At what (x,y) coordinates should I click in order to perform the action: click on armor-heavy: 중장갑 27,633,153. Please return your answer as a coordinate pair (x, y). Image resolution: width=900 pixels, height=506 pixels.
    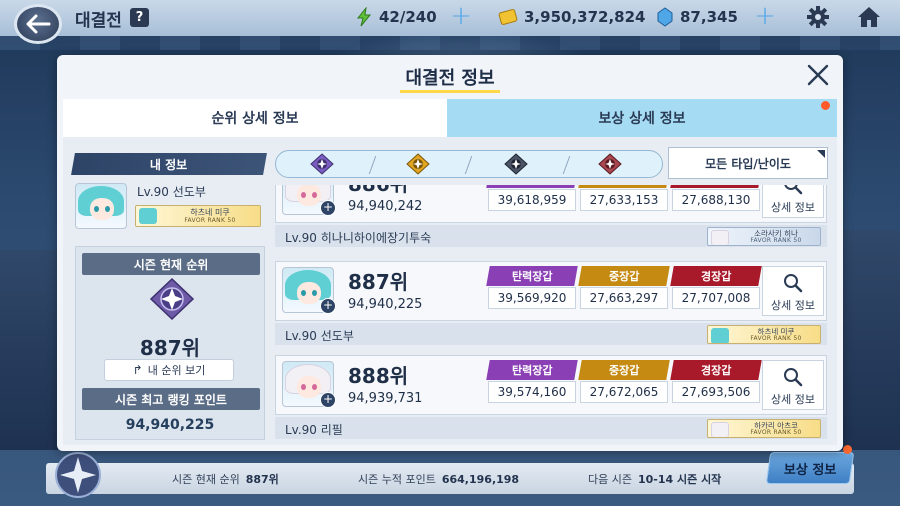
    Looking at the image, I should click on (624, 198).